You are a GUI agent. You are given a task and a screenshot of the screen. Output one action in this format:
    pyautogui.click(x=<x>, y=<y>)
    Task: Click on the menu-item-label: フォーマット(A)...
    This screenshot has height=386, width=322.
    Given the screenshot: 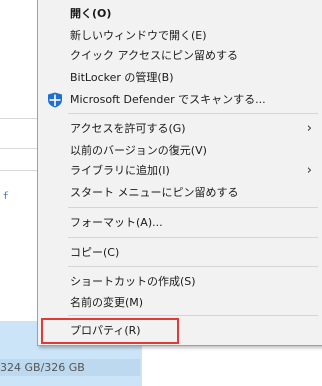 What is the action you would take?
    pyautogui.click(x=116, y=222)
    